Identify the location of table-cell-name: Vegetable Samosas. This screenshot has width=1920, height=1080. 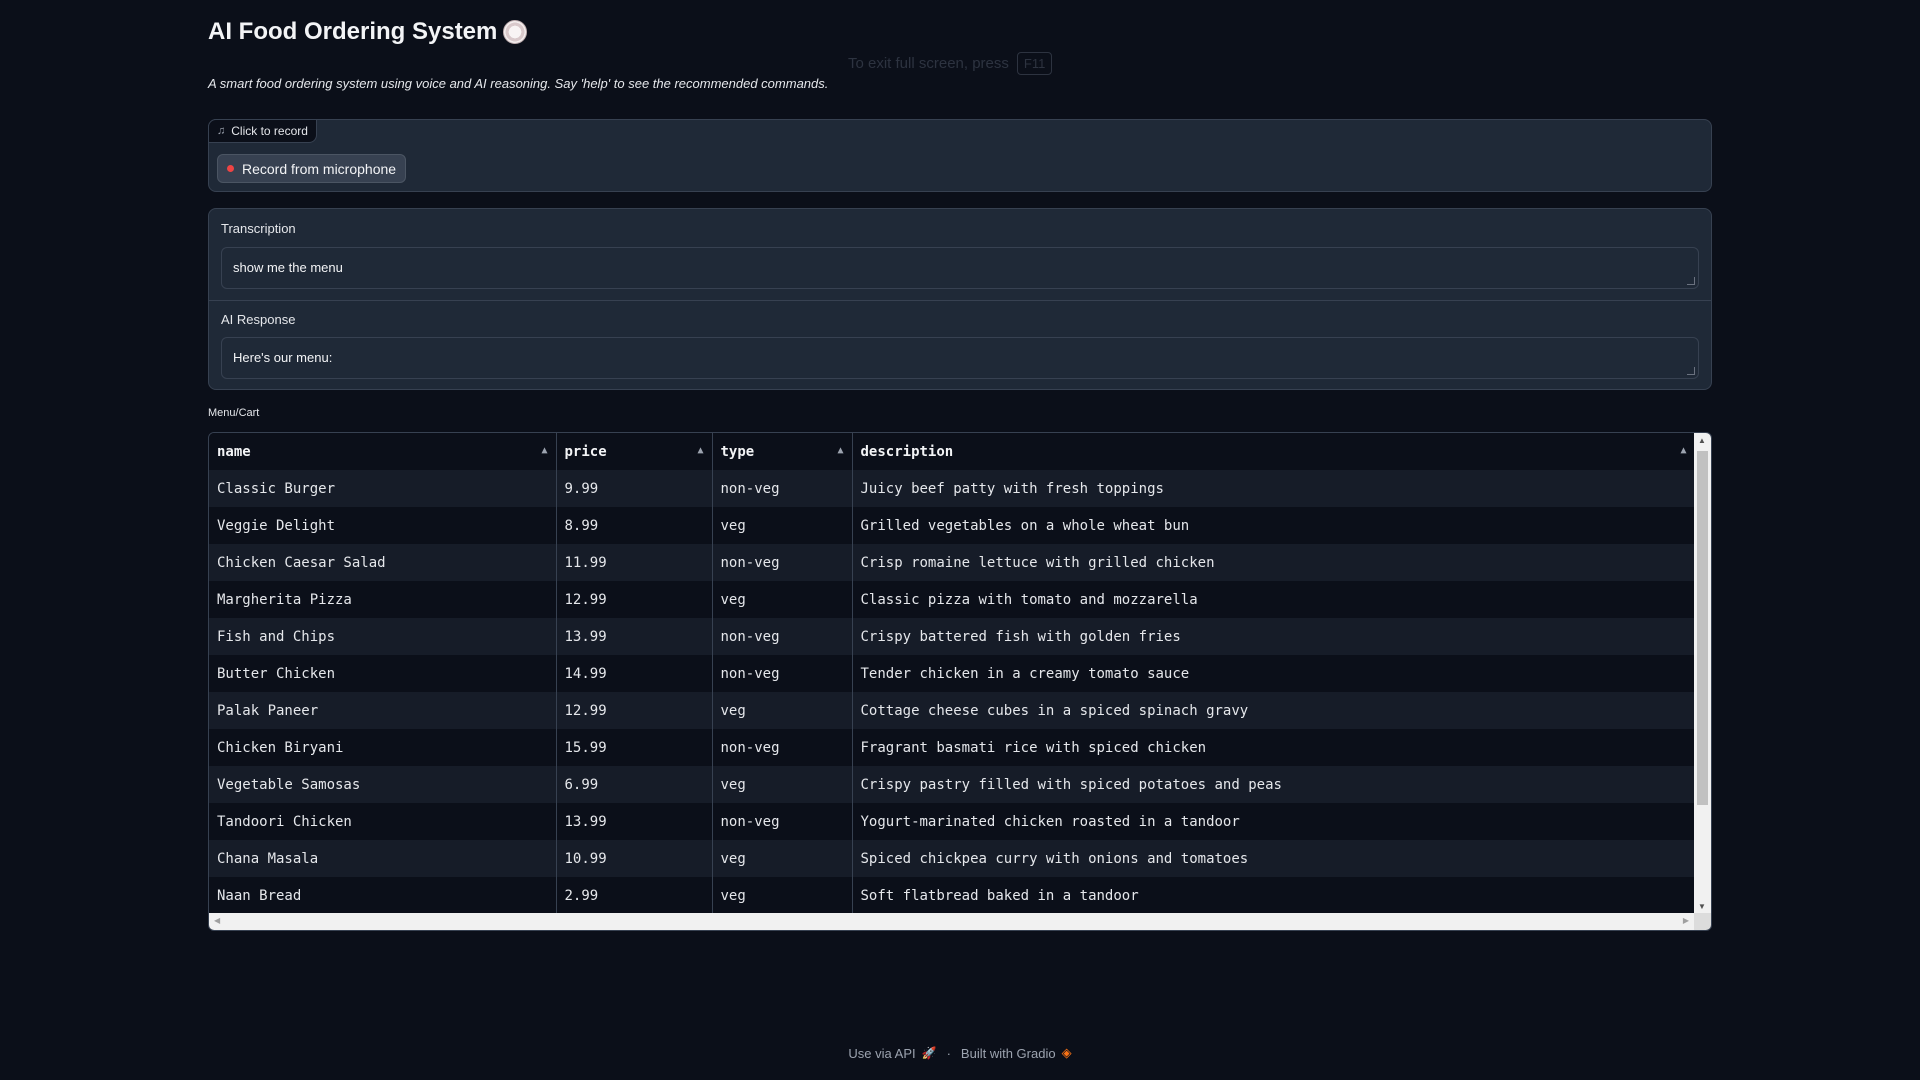
(383, 784).